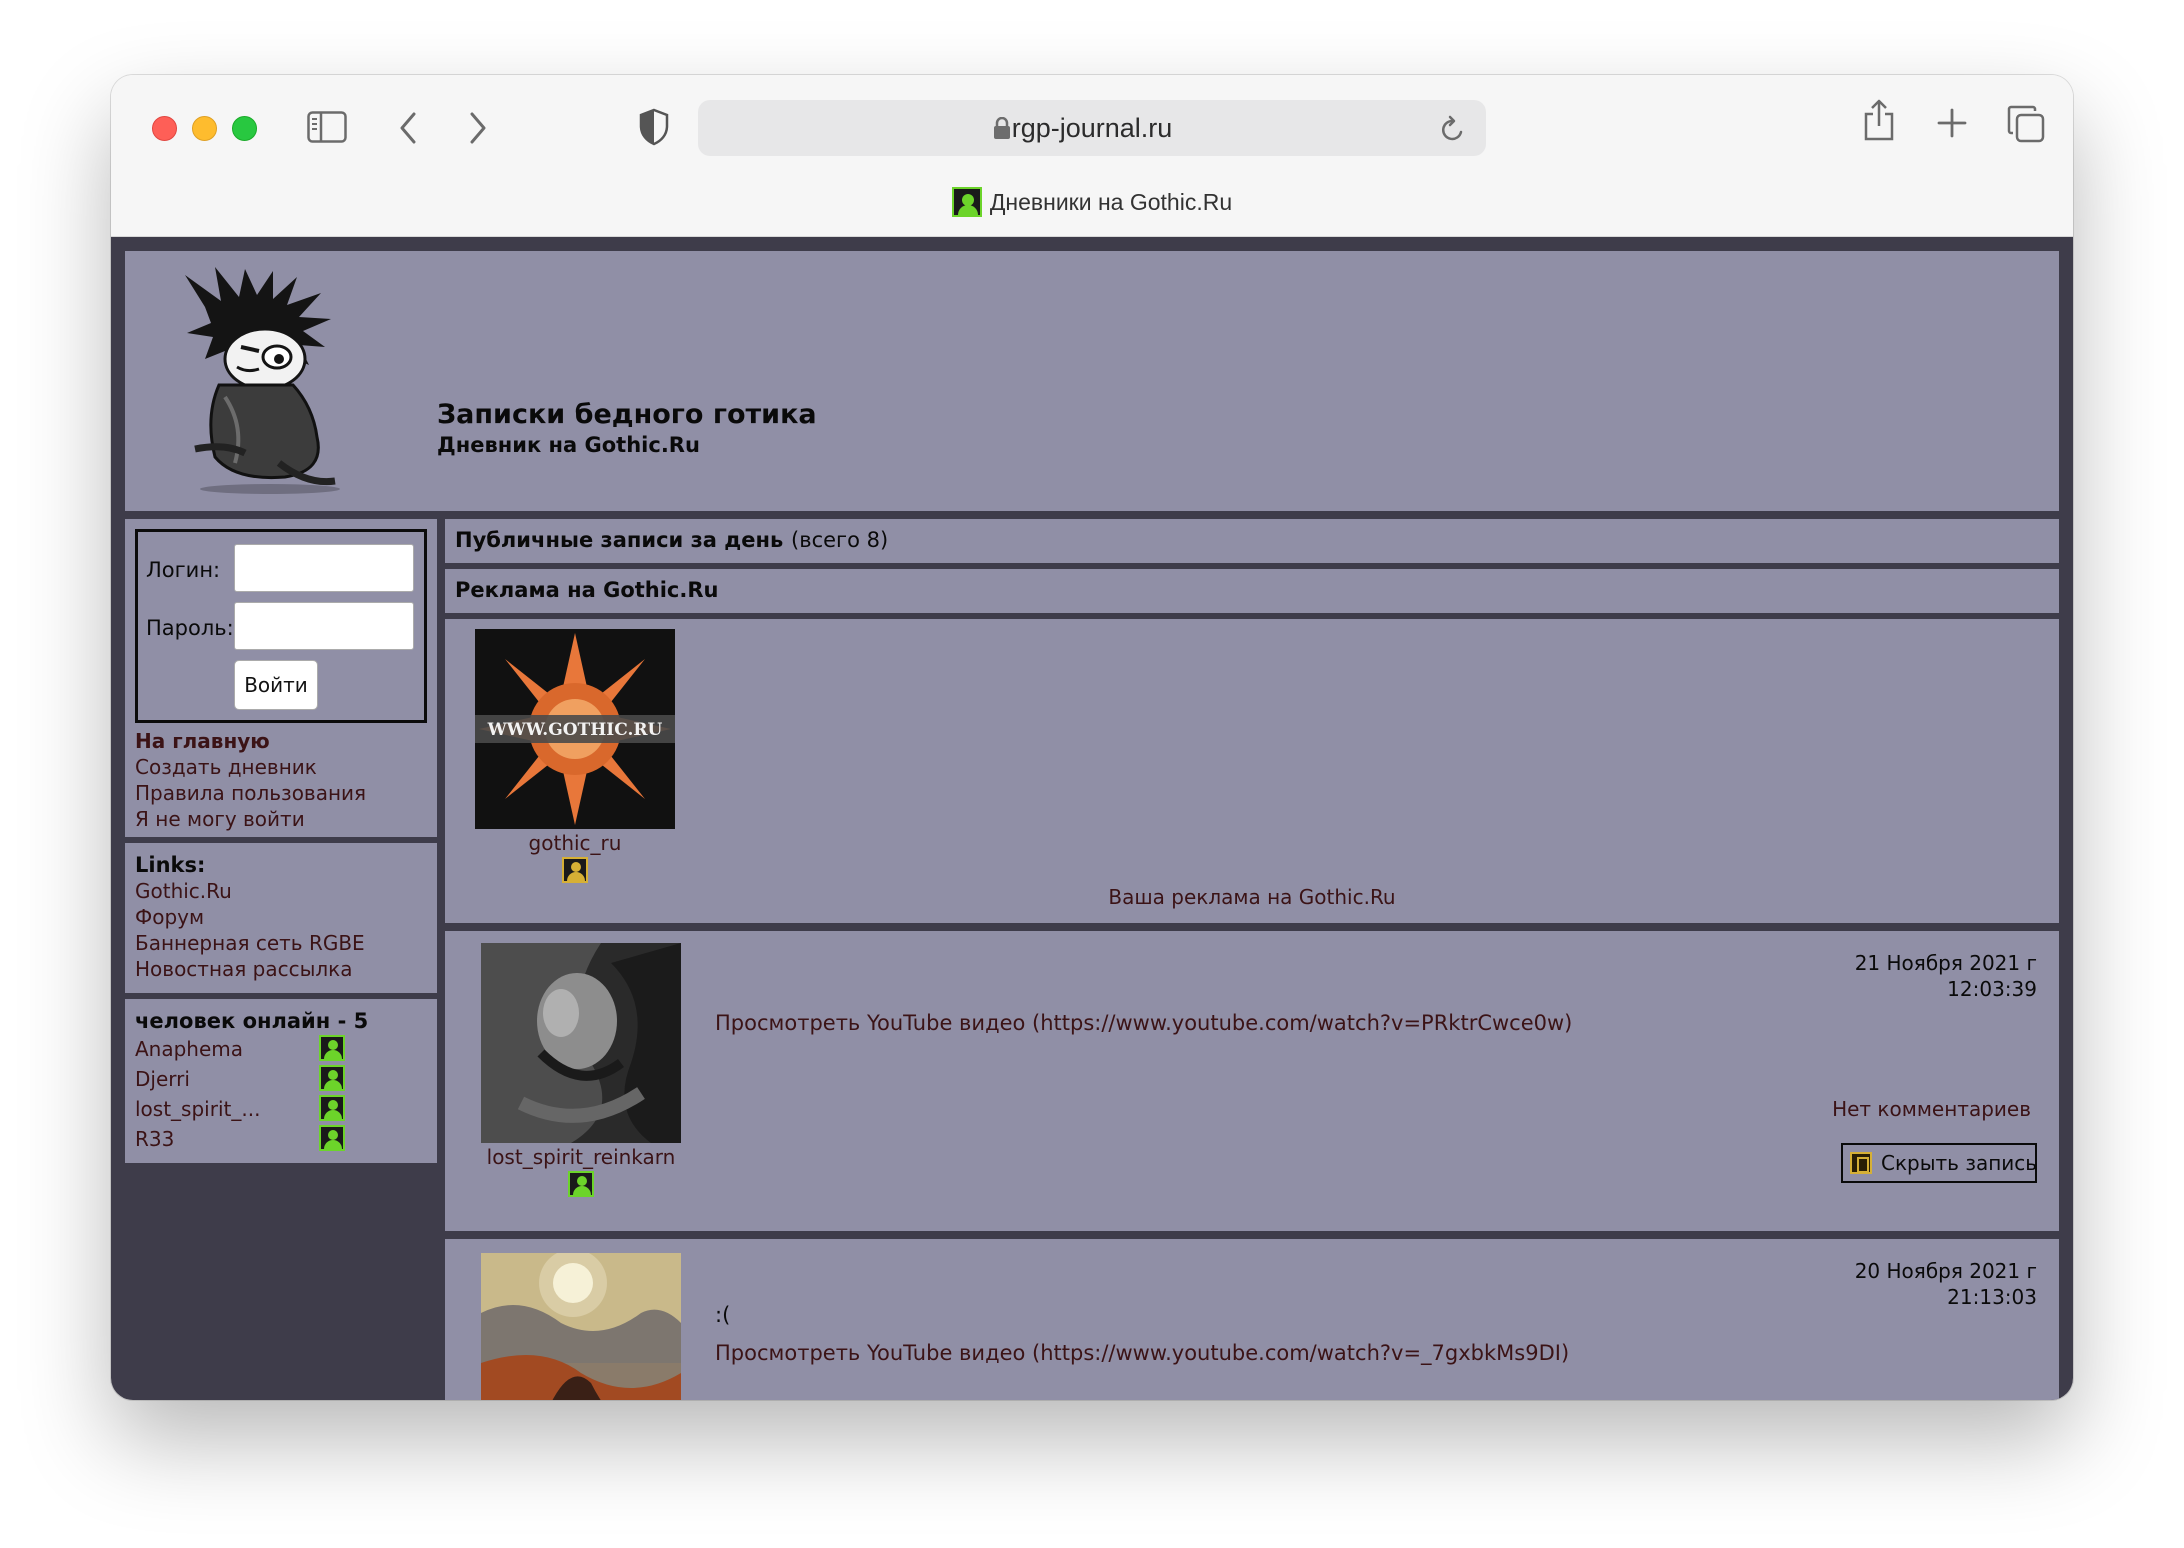 The height and width of the screenshot is (1548, 2184). What do you see at coordinates (154, 1139) in the screenshot?
I see `online-user-item: R33` at bounding box center [154, 1139].